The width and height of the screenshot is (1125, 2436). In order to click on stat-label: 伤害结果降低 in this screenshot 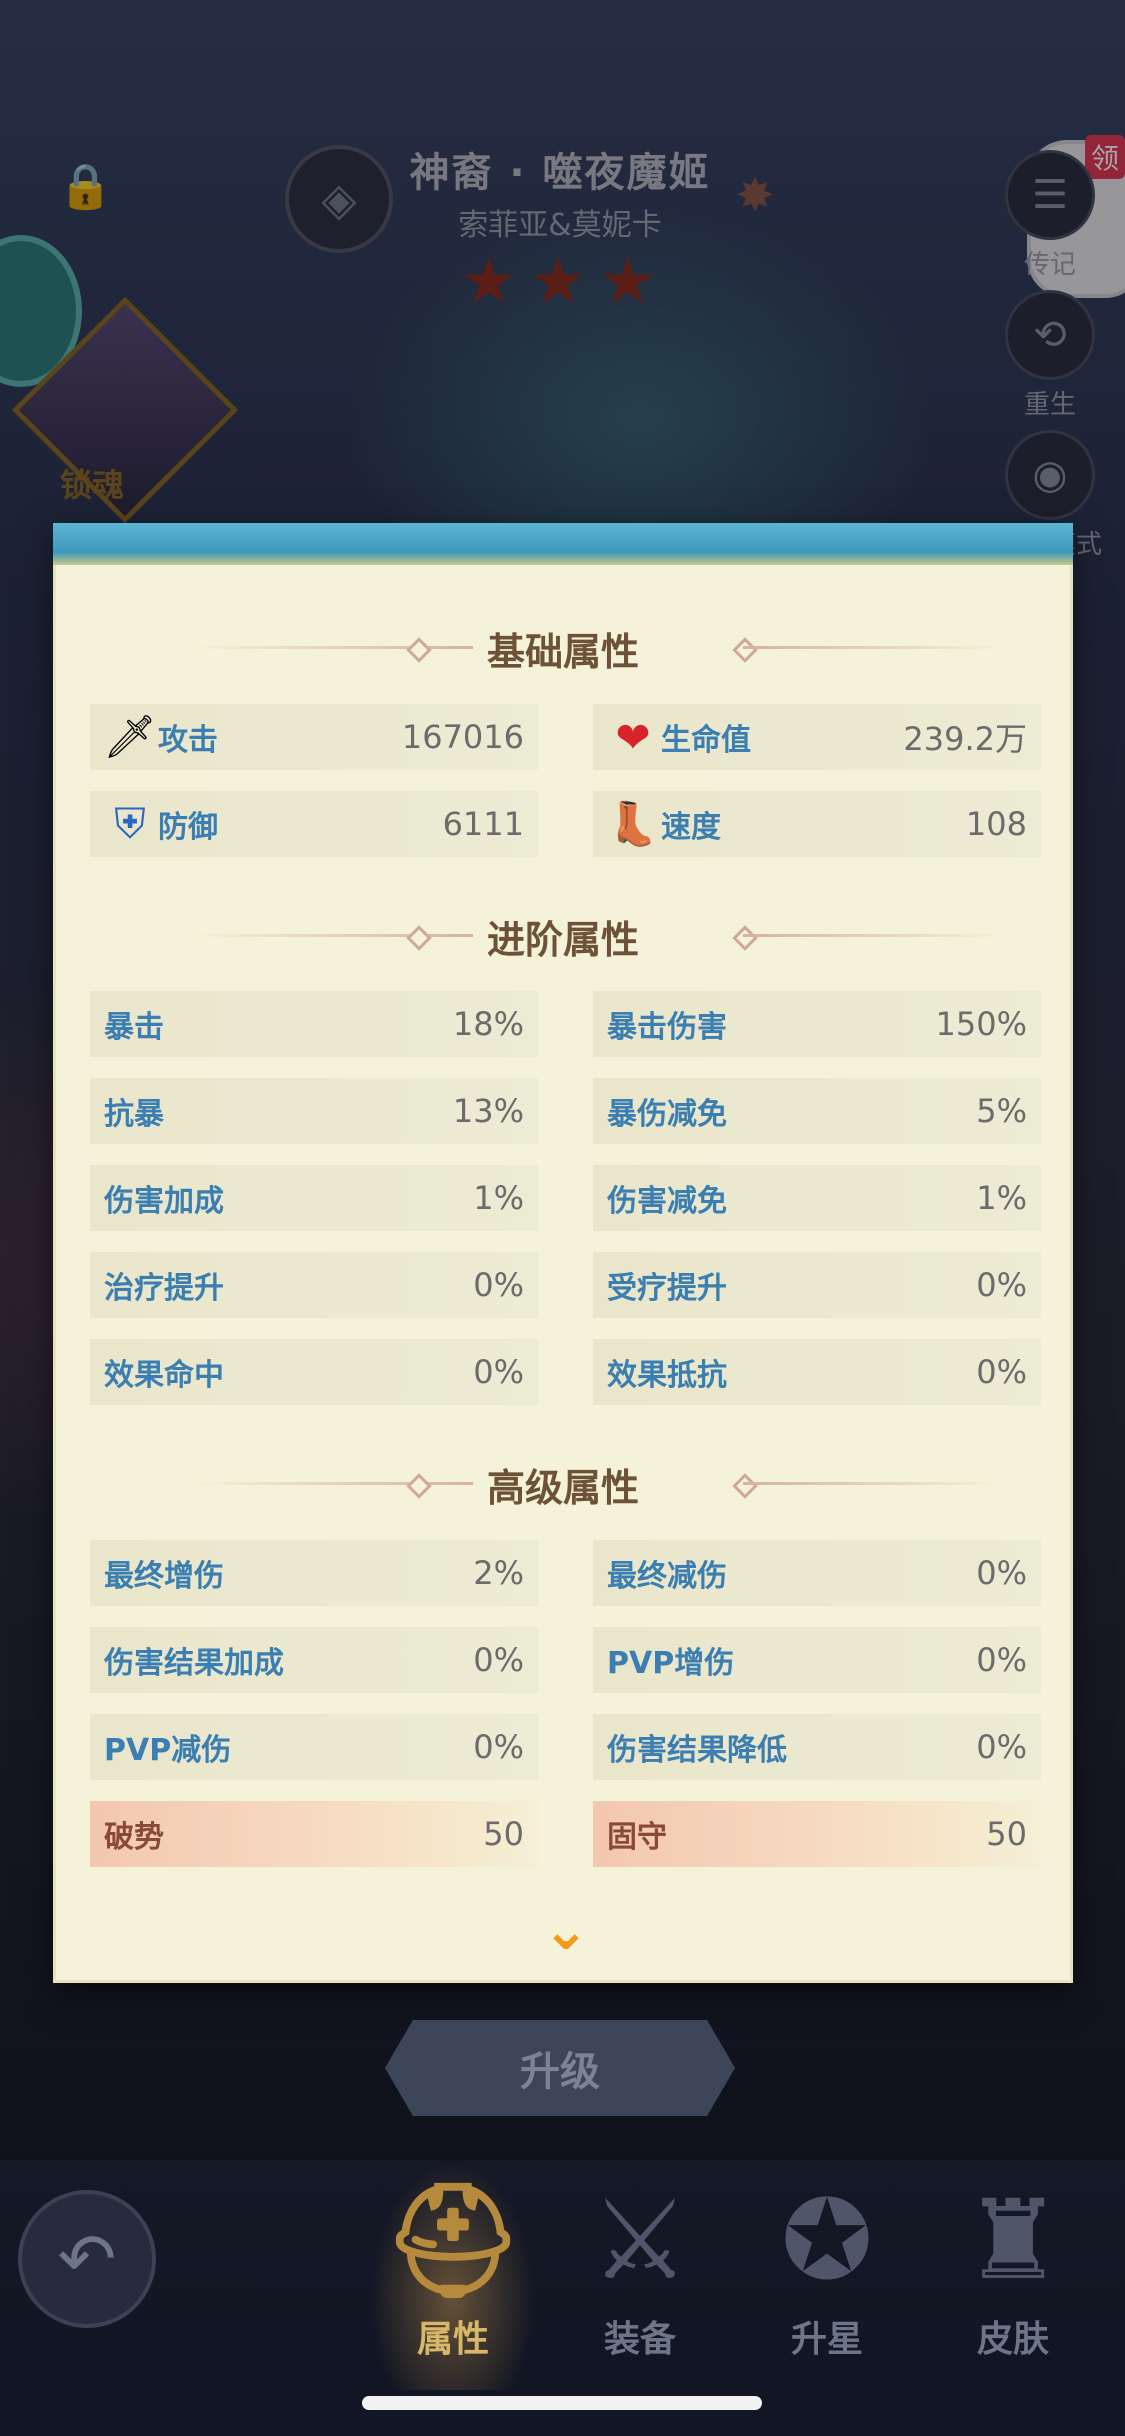, I will do `click(697, 1750)`.